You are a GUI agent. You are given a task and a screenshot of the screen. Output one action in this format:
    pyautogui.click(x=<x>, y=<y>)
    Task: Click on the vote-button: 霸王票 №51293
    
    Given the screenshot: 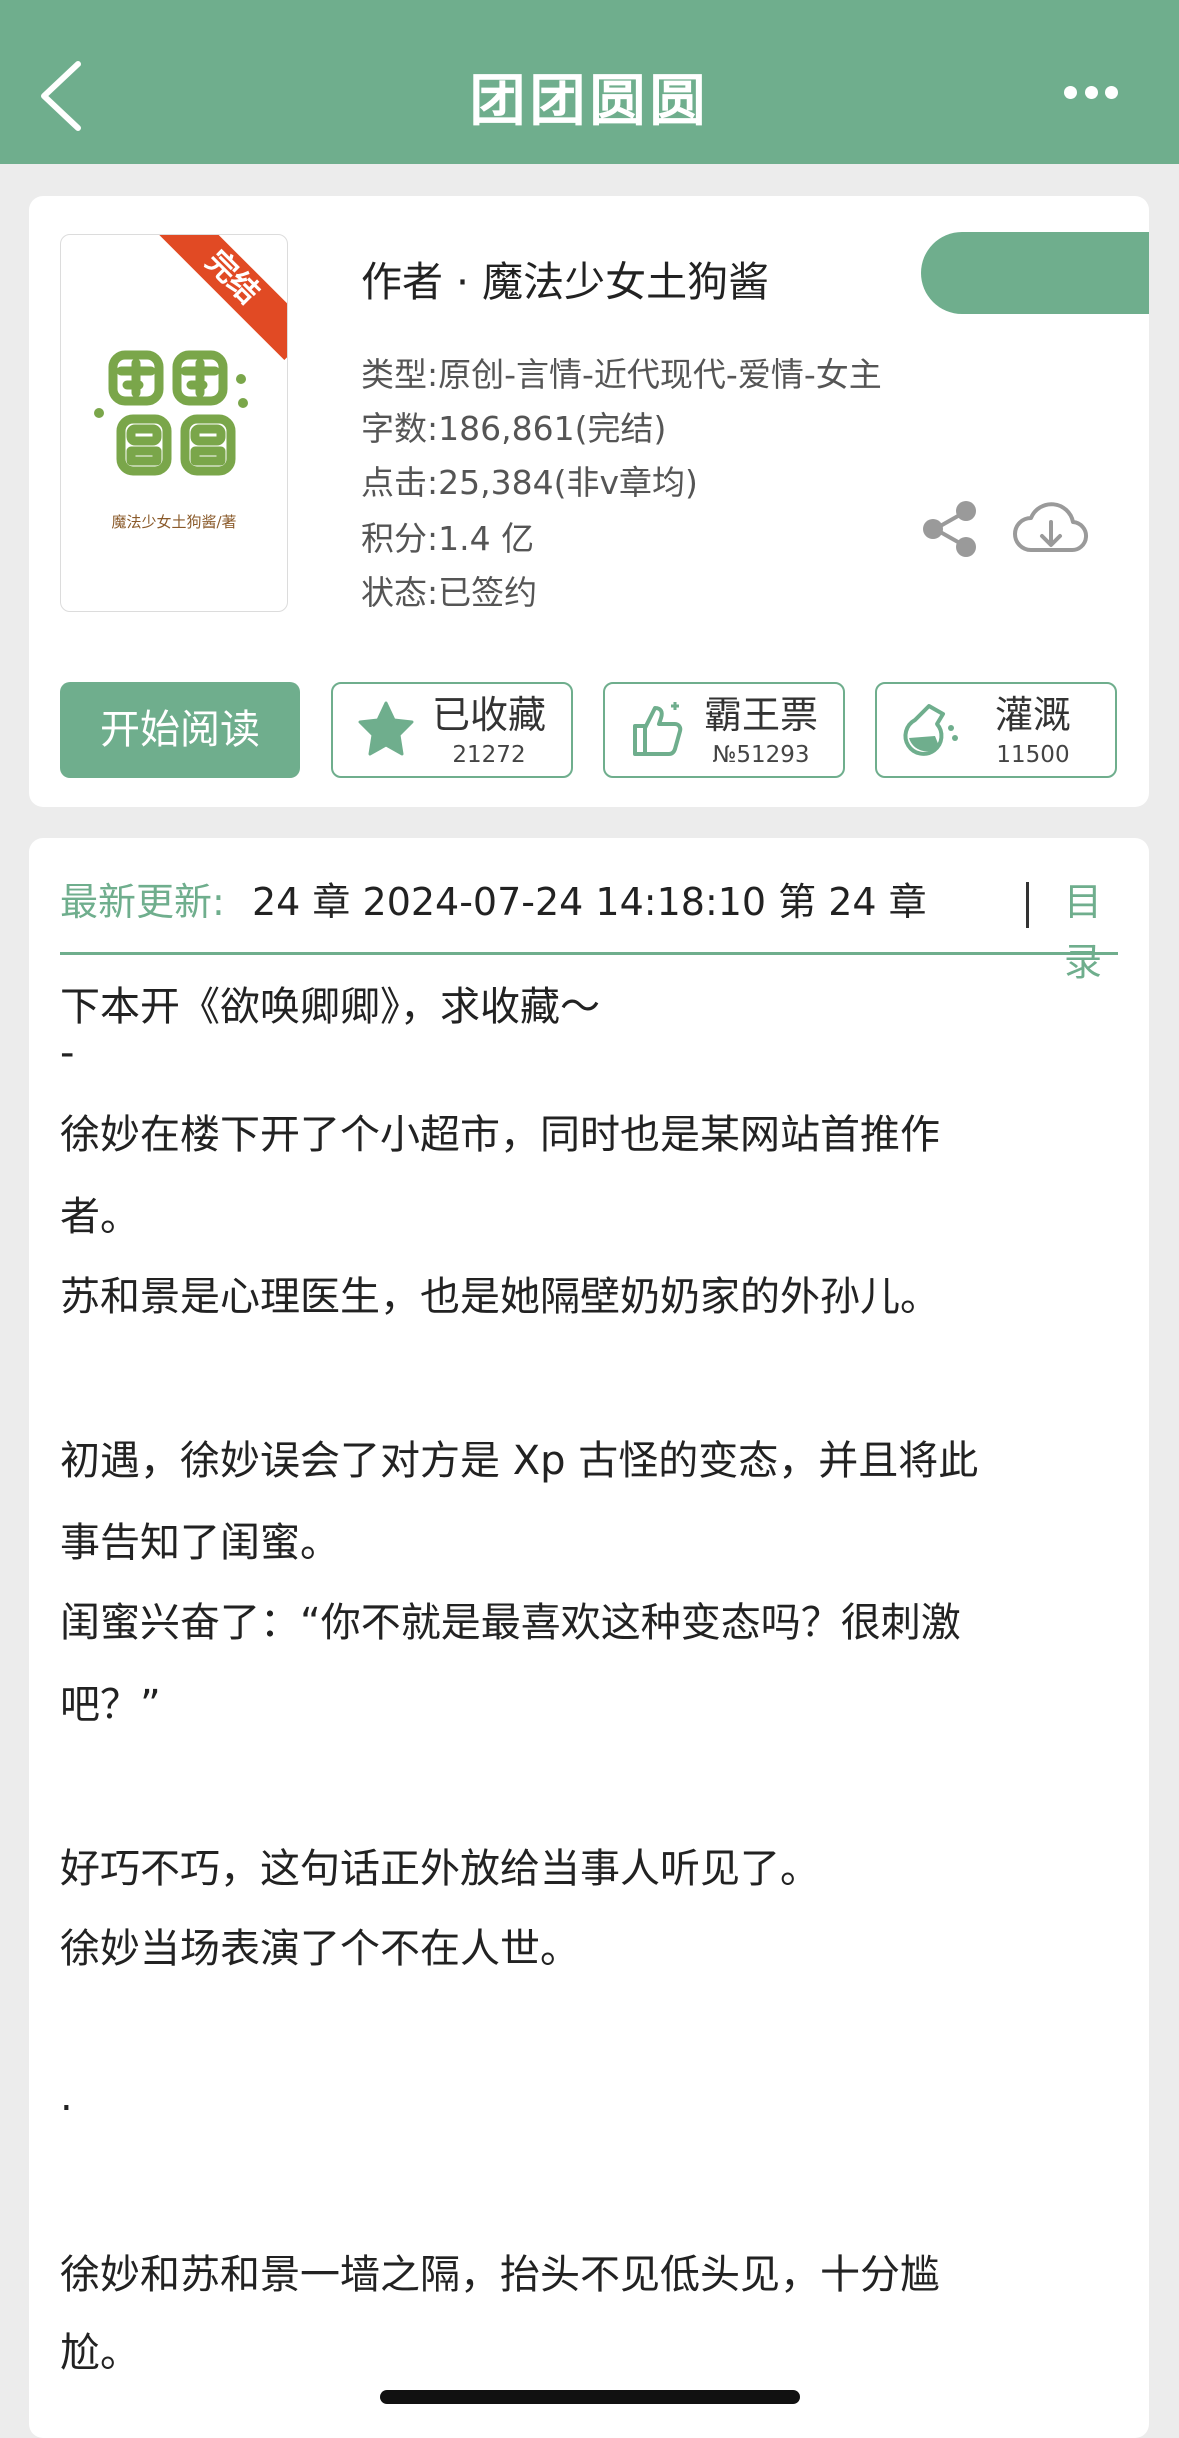 What is the action you would take?
    pyautogui.click(x=724, y=730)
    